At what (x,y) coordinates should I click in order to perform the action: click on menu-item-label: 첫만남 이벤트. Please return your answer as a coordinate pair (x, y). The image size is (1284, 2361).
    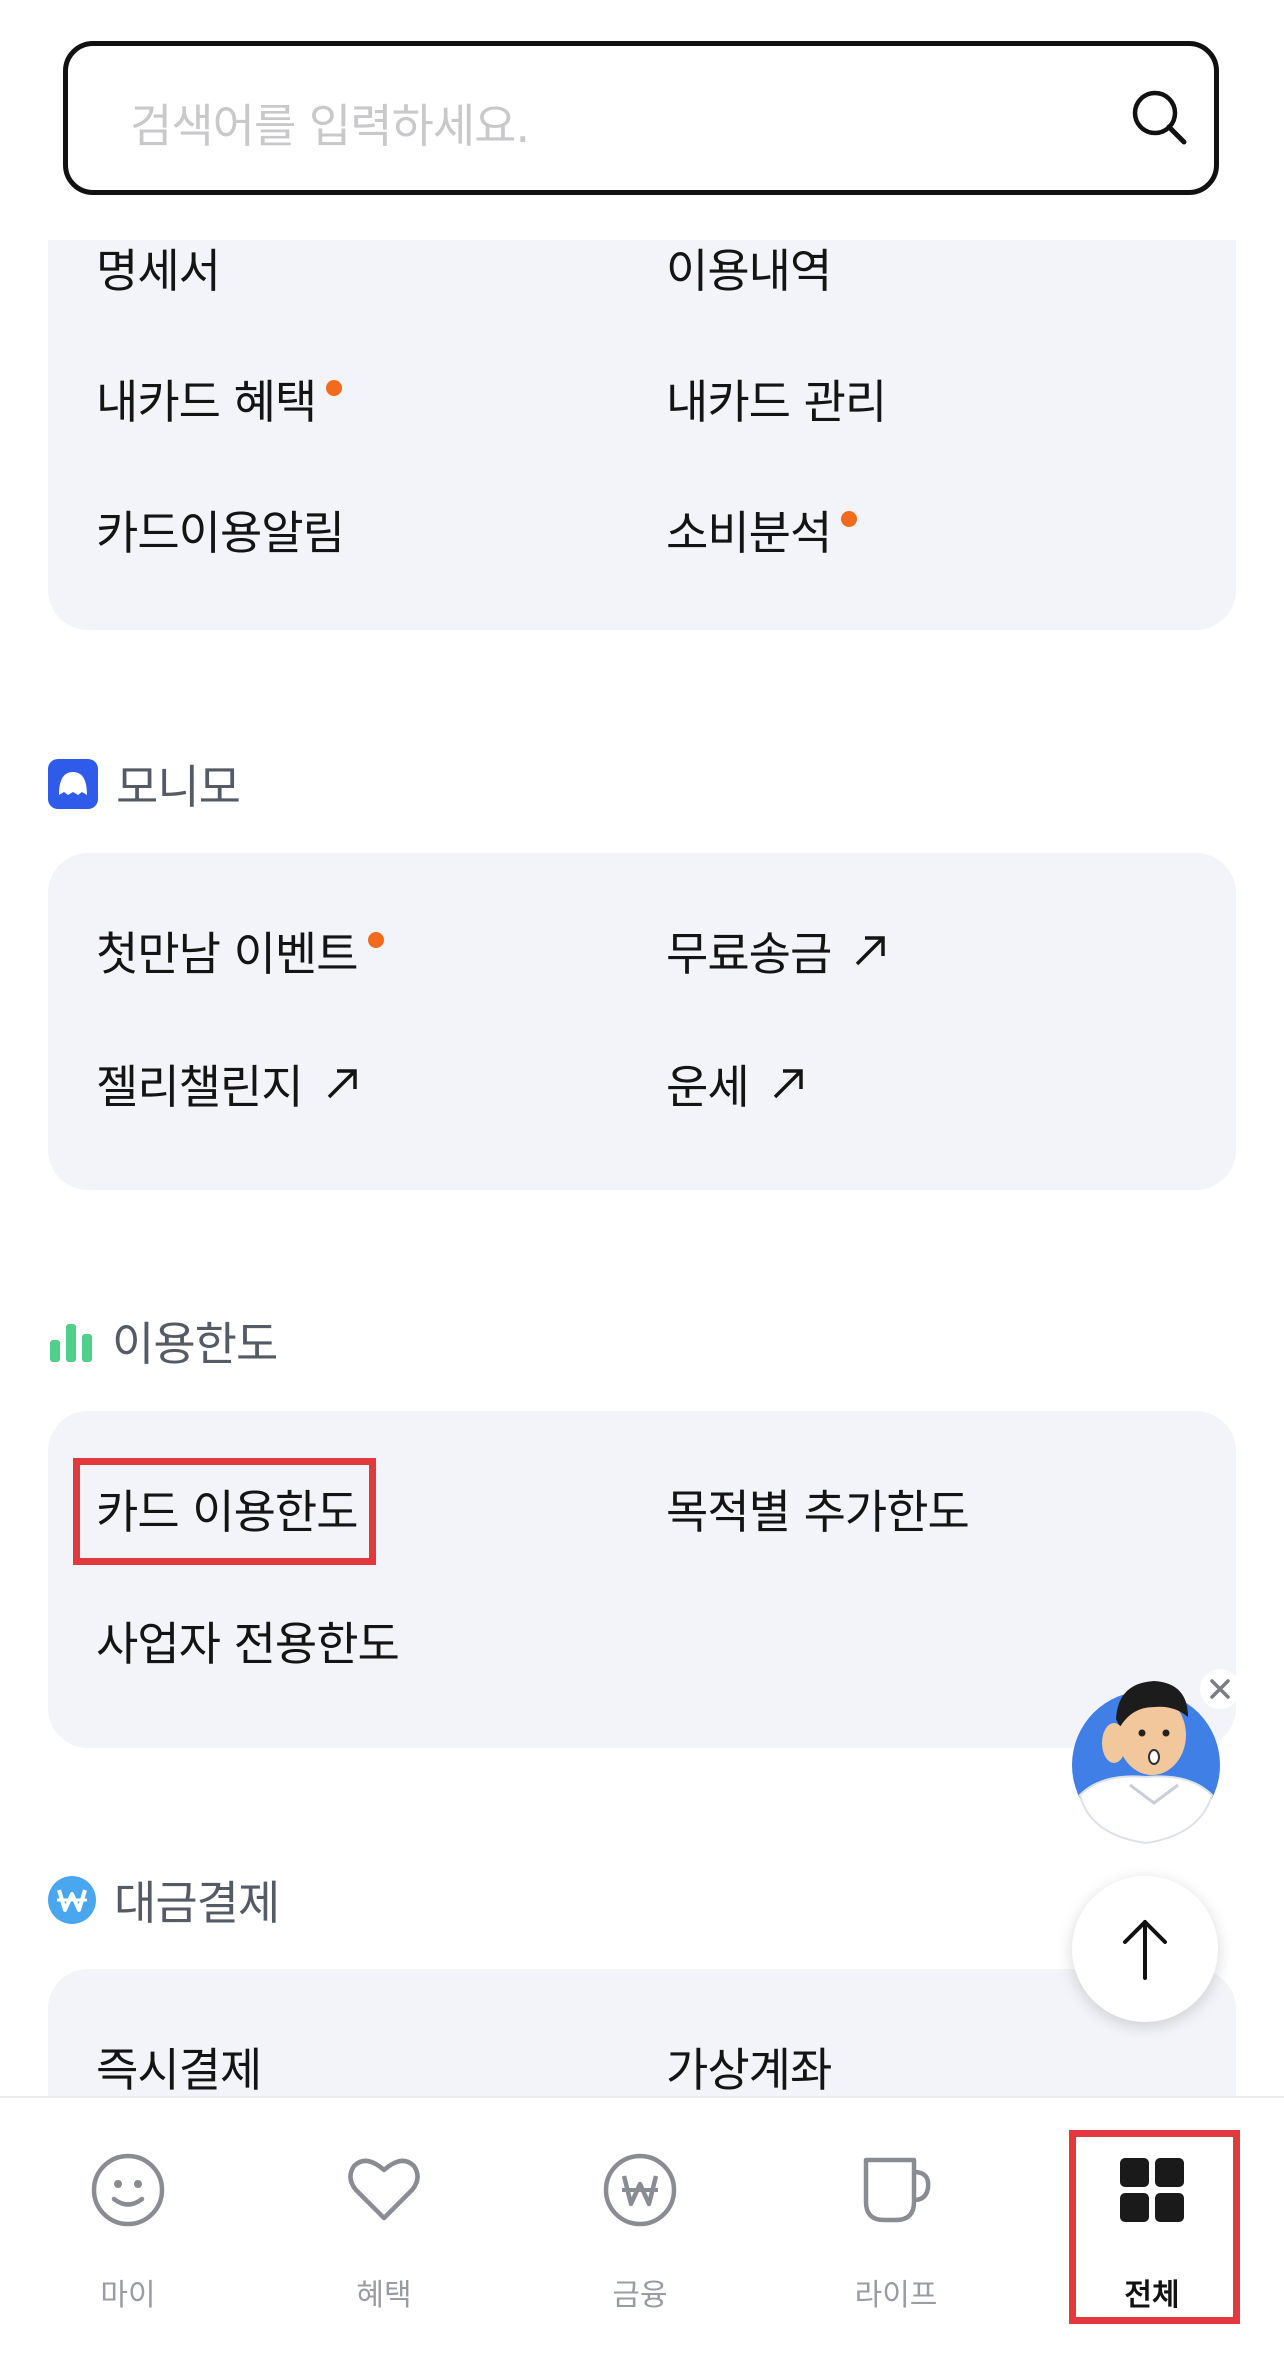
    Looking at the image, I should click on (227, 954).